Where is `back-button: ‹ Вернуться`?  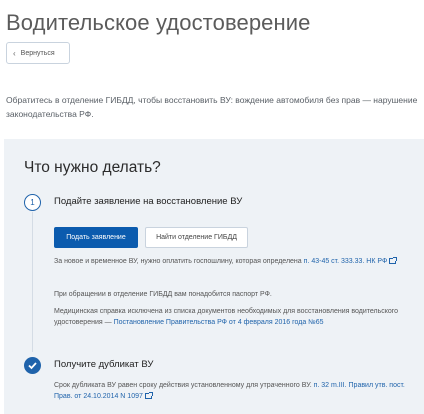
back-button: ‹ Вернуться is located at coordinates (38, 53).